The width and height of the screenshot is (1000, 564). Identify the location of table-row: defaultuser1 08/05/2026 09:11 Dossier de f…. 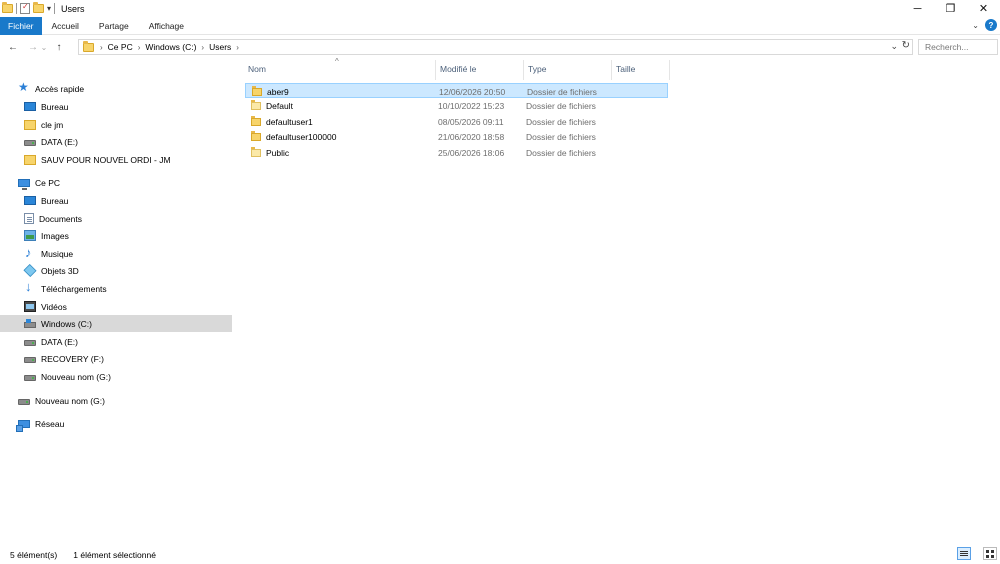
(456, 121).